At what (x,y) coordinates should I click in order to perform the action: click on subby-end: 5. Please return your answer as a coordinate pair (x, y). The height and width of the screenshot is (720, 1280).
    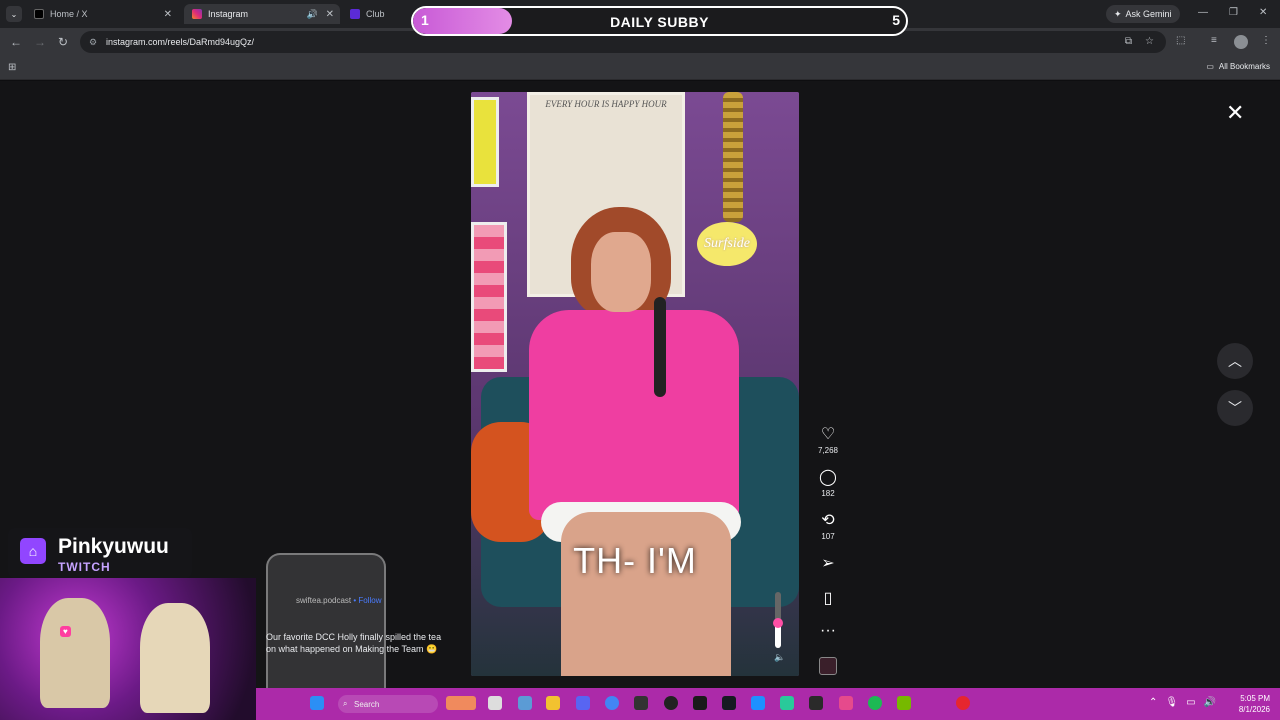
    Looking at the image, I should click on (896, 20).